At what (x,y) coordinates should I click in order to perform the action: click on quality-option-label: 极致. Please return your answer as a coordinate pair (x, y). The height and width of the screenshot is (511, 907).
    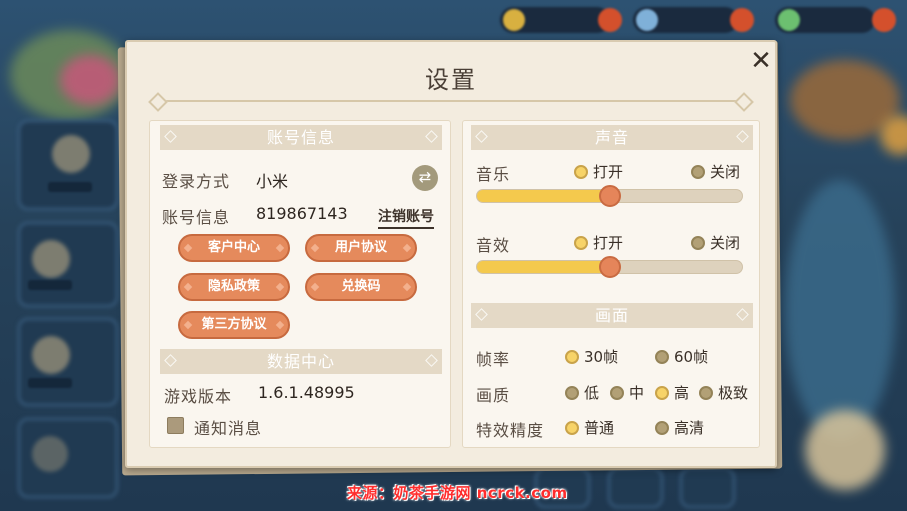
    Looking at the image, I should click on (733, 393).